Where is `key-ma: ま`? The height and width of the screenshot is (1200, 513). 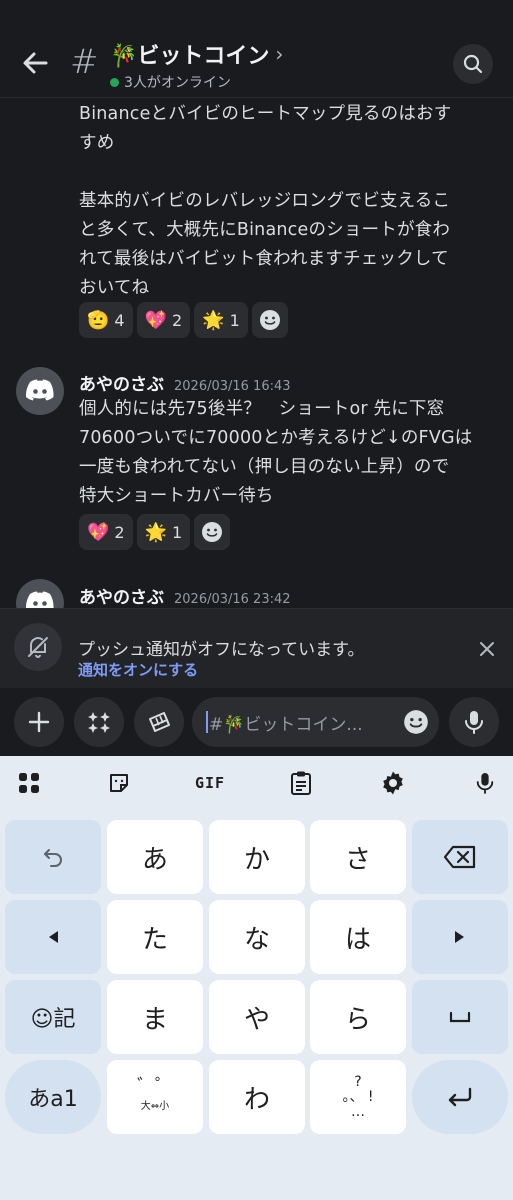
key-ma: ま is located at coordinates (155, 1017).